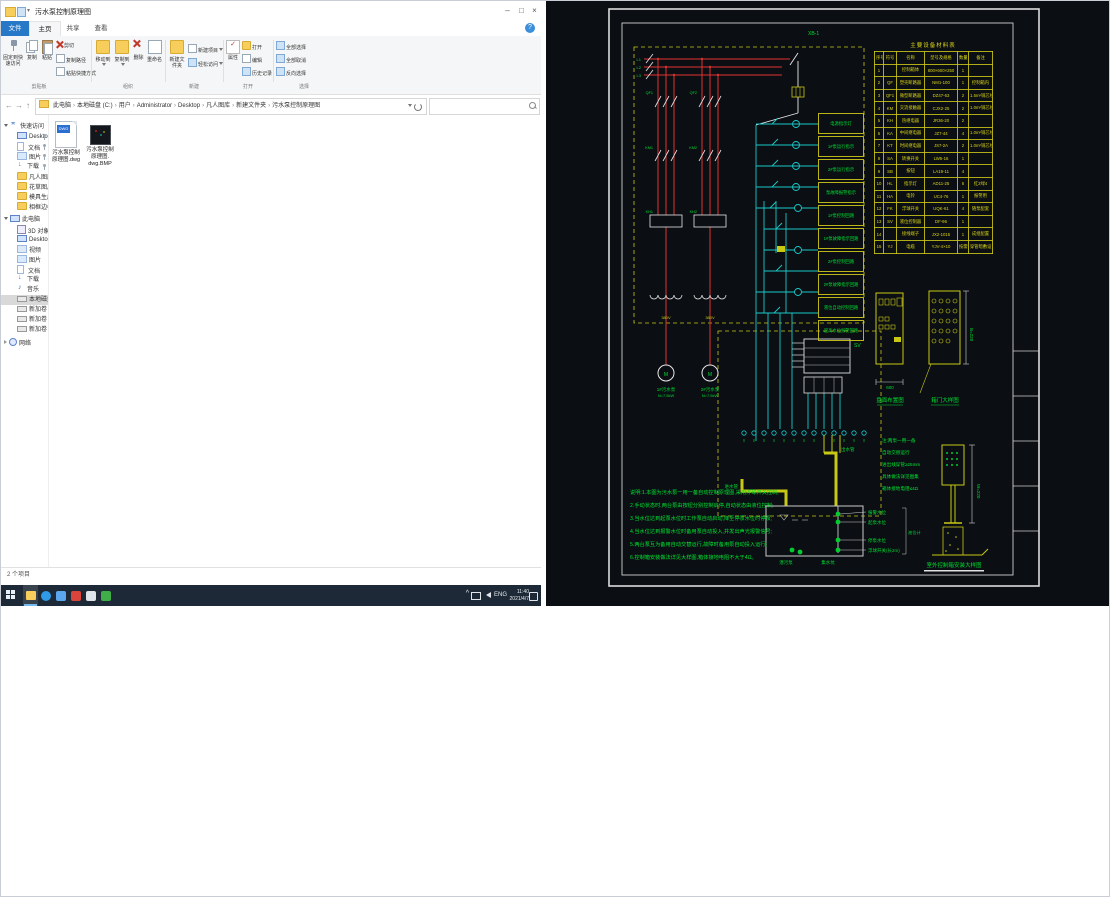 Image resolution: width=1110 pixels, height=897 pixels. What do you see at coordinates (30, 595) in the screenshot?
I see `taskbar-app-file-explorer` at bounding box center [30, 595].